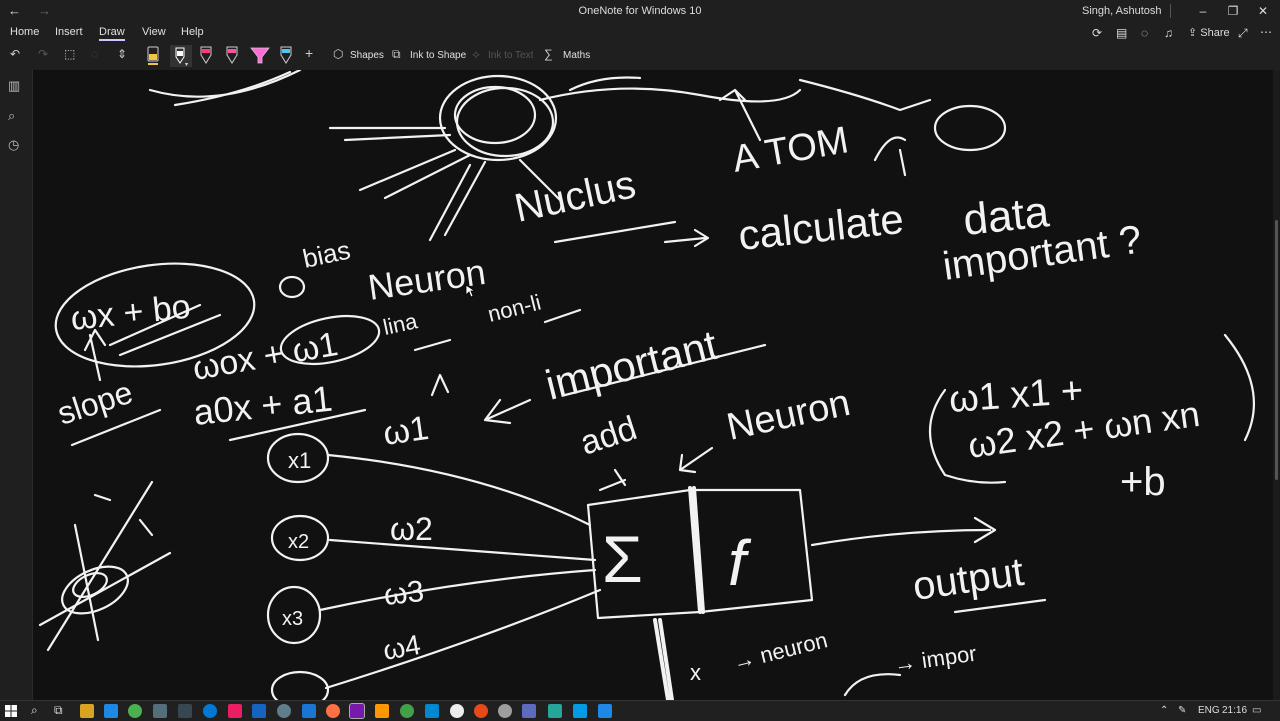 This screenshot has width=1280, height=721. I want to click on shapes-button: Shapes, so click(367, 55).